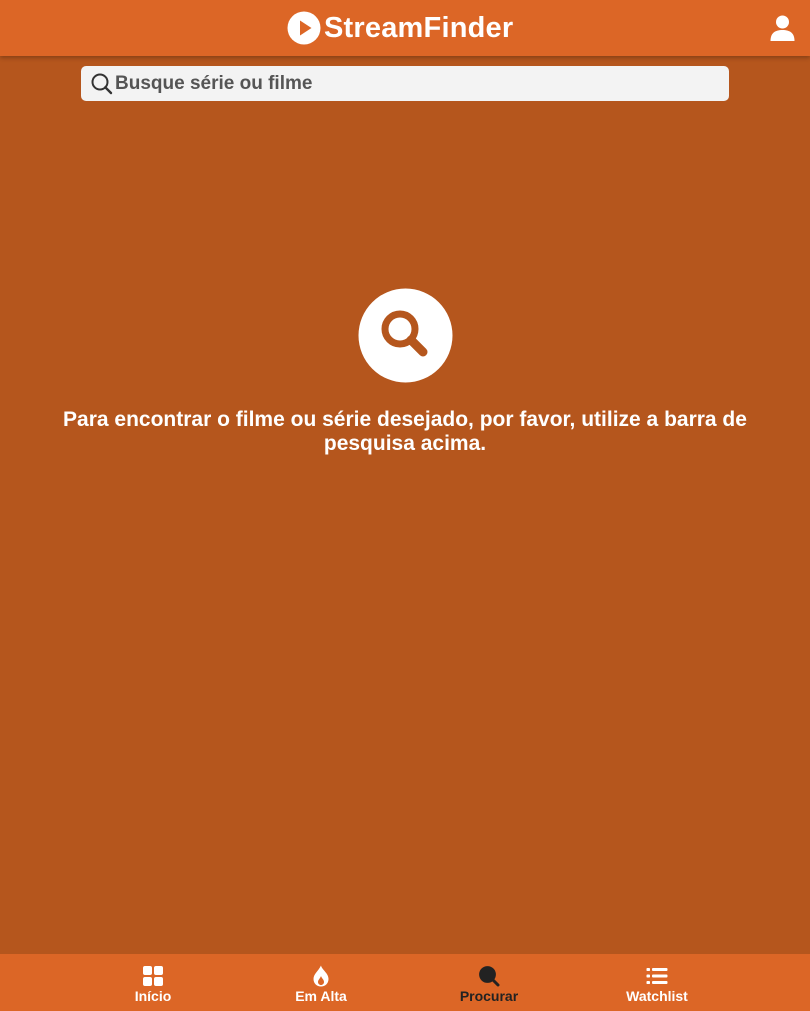  I want to click on search-bar, so click(405, 83).